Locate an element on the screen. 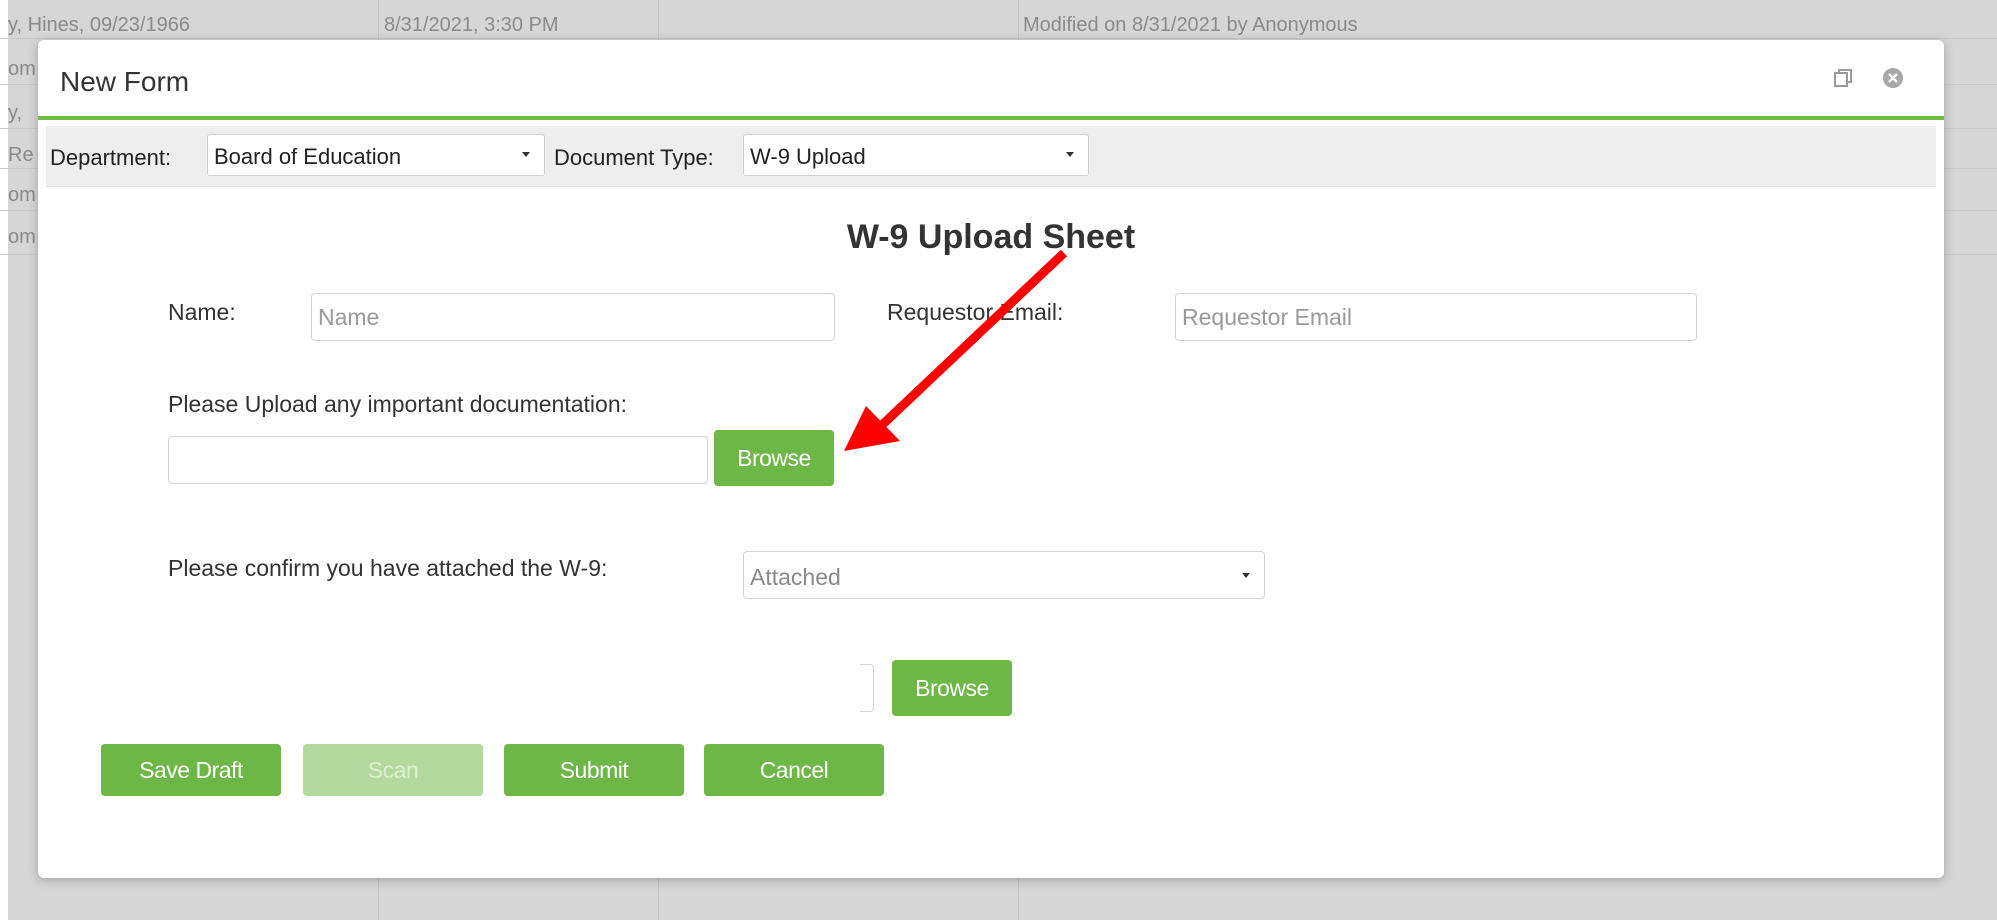 The height and width of the screenshot is (920, 1997). document-type-value: W-9 Upload is located at coordinates (808, 156).